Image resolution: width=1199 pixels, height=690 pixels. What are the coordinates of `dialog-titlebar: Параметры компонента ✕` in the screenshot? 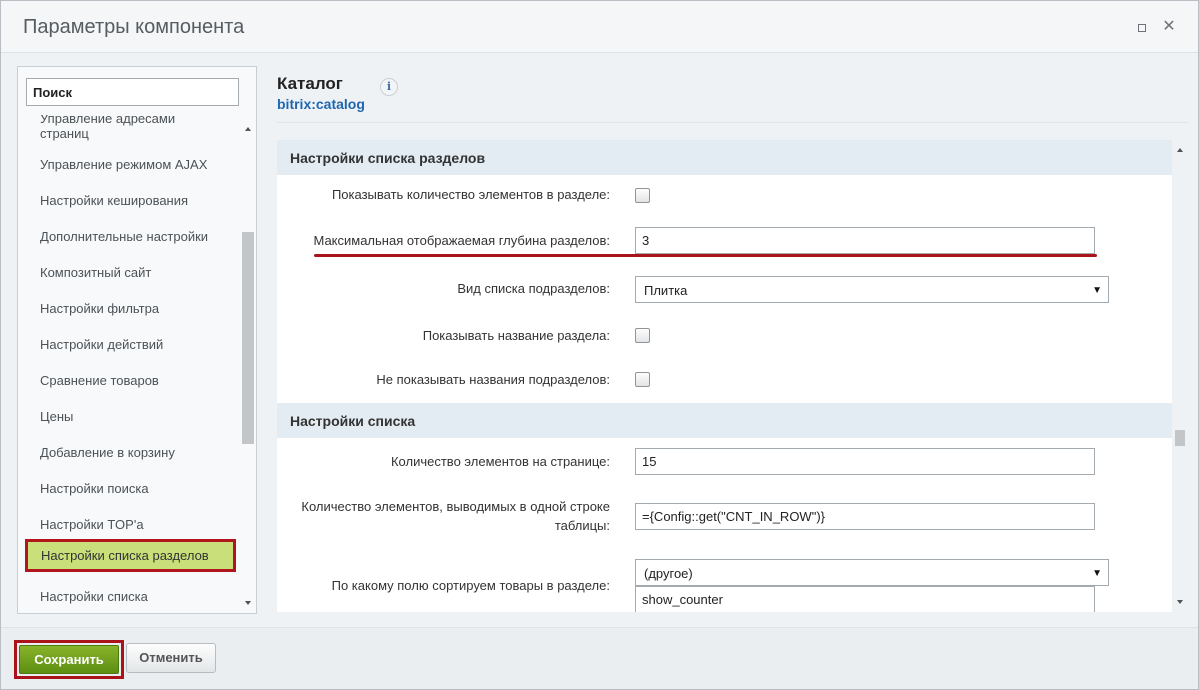 It's located at (599, 27).